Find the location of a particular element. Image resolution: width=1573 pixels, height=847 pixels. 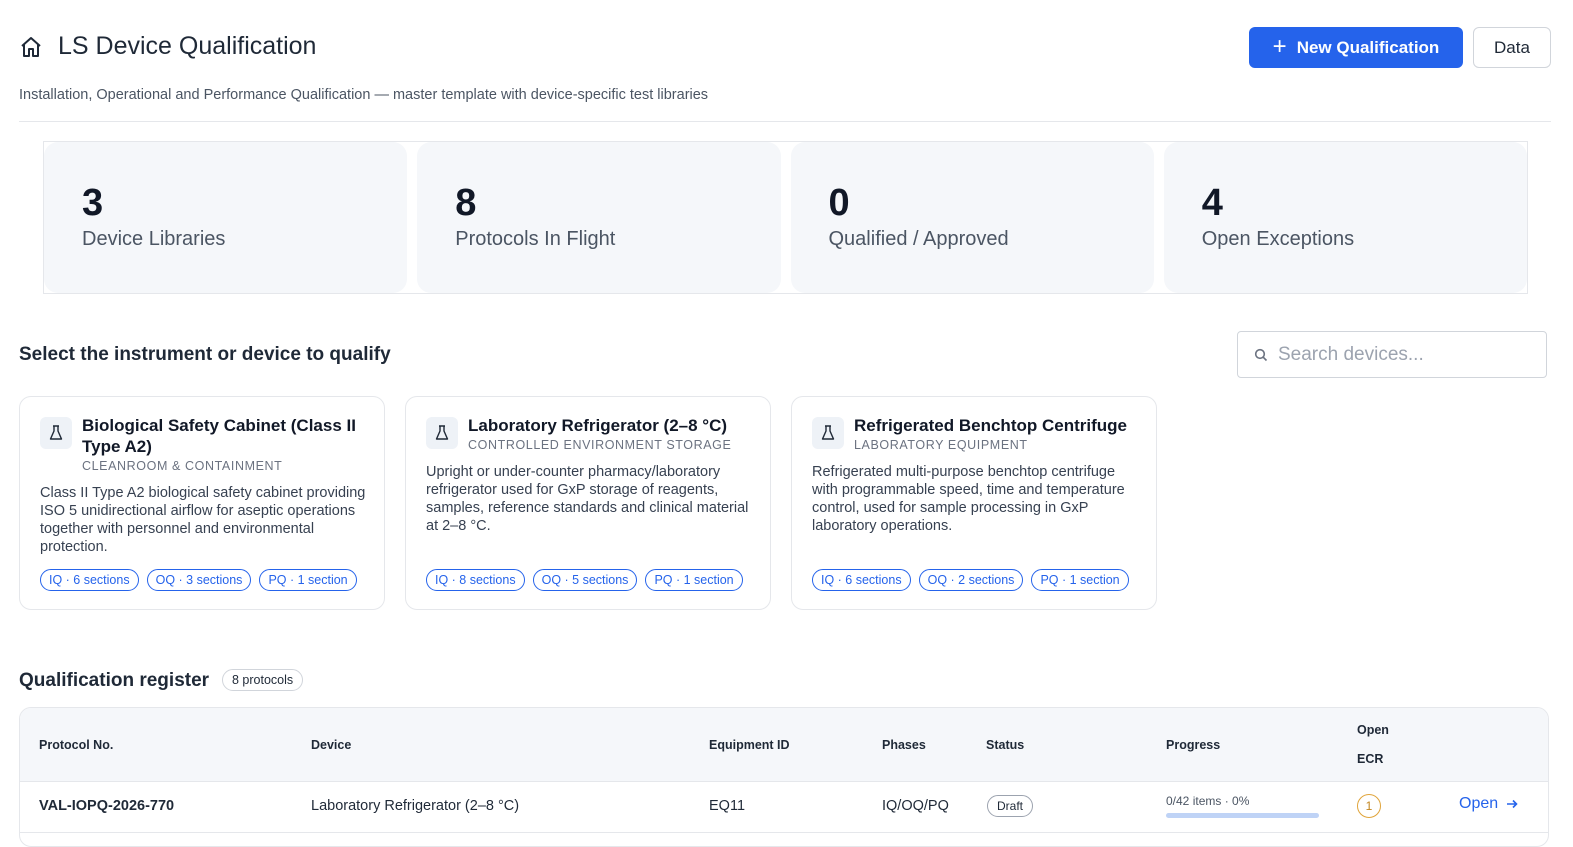

column-open-ecr-line2: ECR is located at coordinates (1370, 759).